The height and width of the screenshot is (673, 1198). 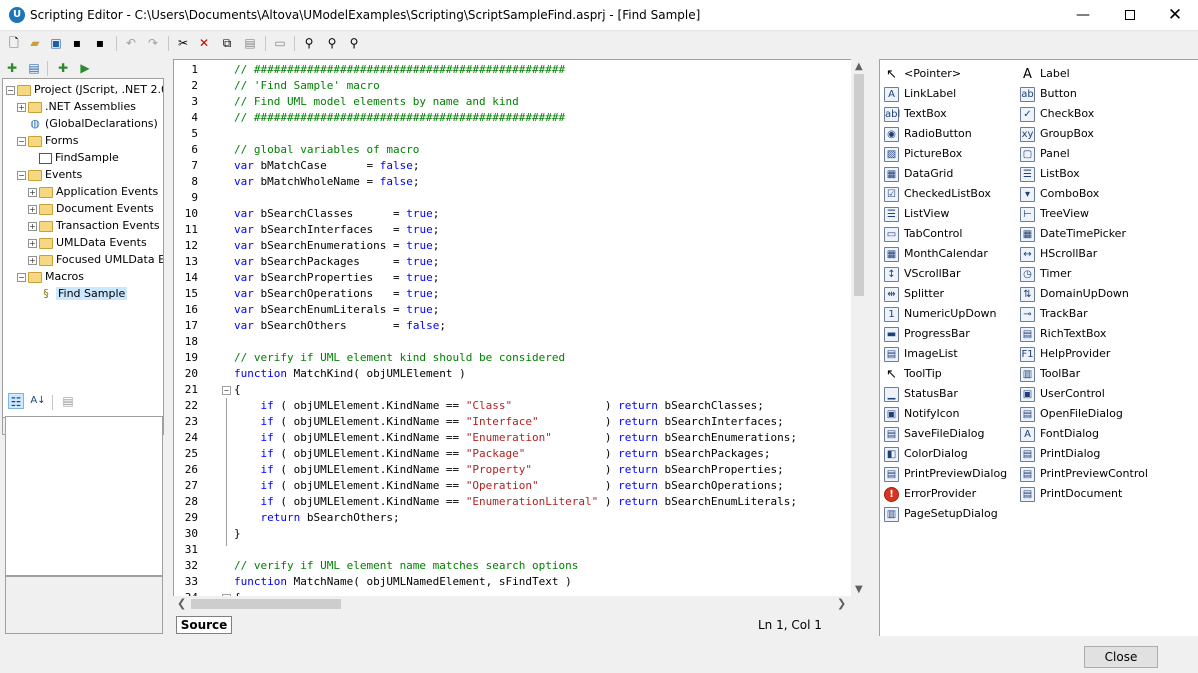 What do you see at coordinates (84, 496) in the screenshot?
I see `properties-grid` at bounding box center [84, 496].